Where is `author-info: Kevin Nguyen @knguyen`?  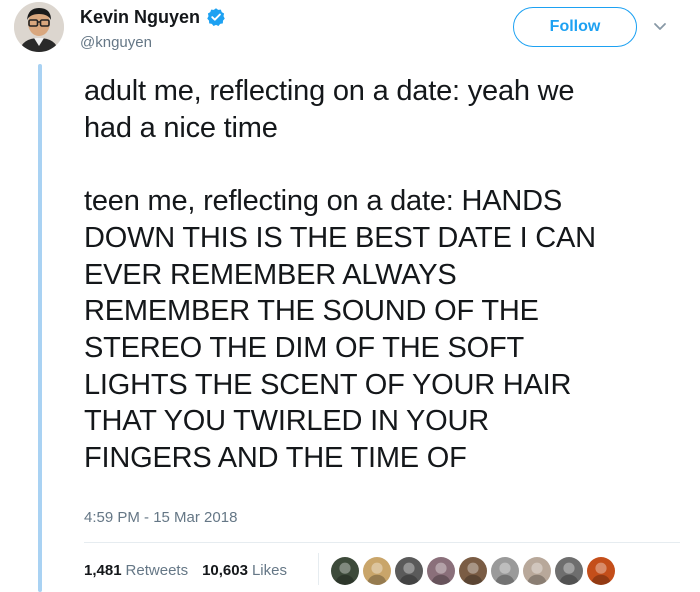
author-info: Kevin Nguyen @knguyen is located at coordinates (153, 28).